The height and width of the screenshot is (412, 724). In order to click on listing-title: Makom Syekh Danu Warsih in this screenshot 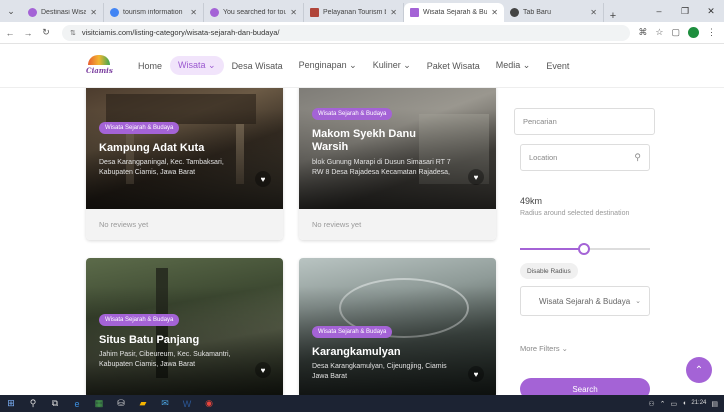, I will do `click(382, 141)`.